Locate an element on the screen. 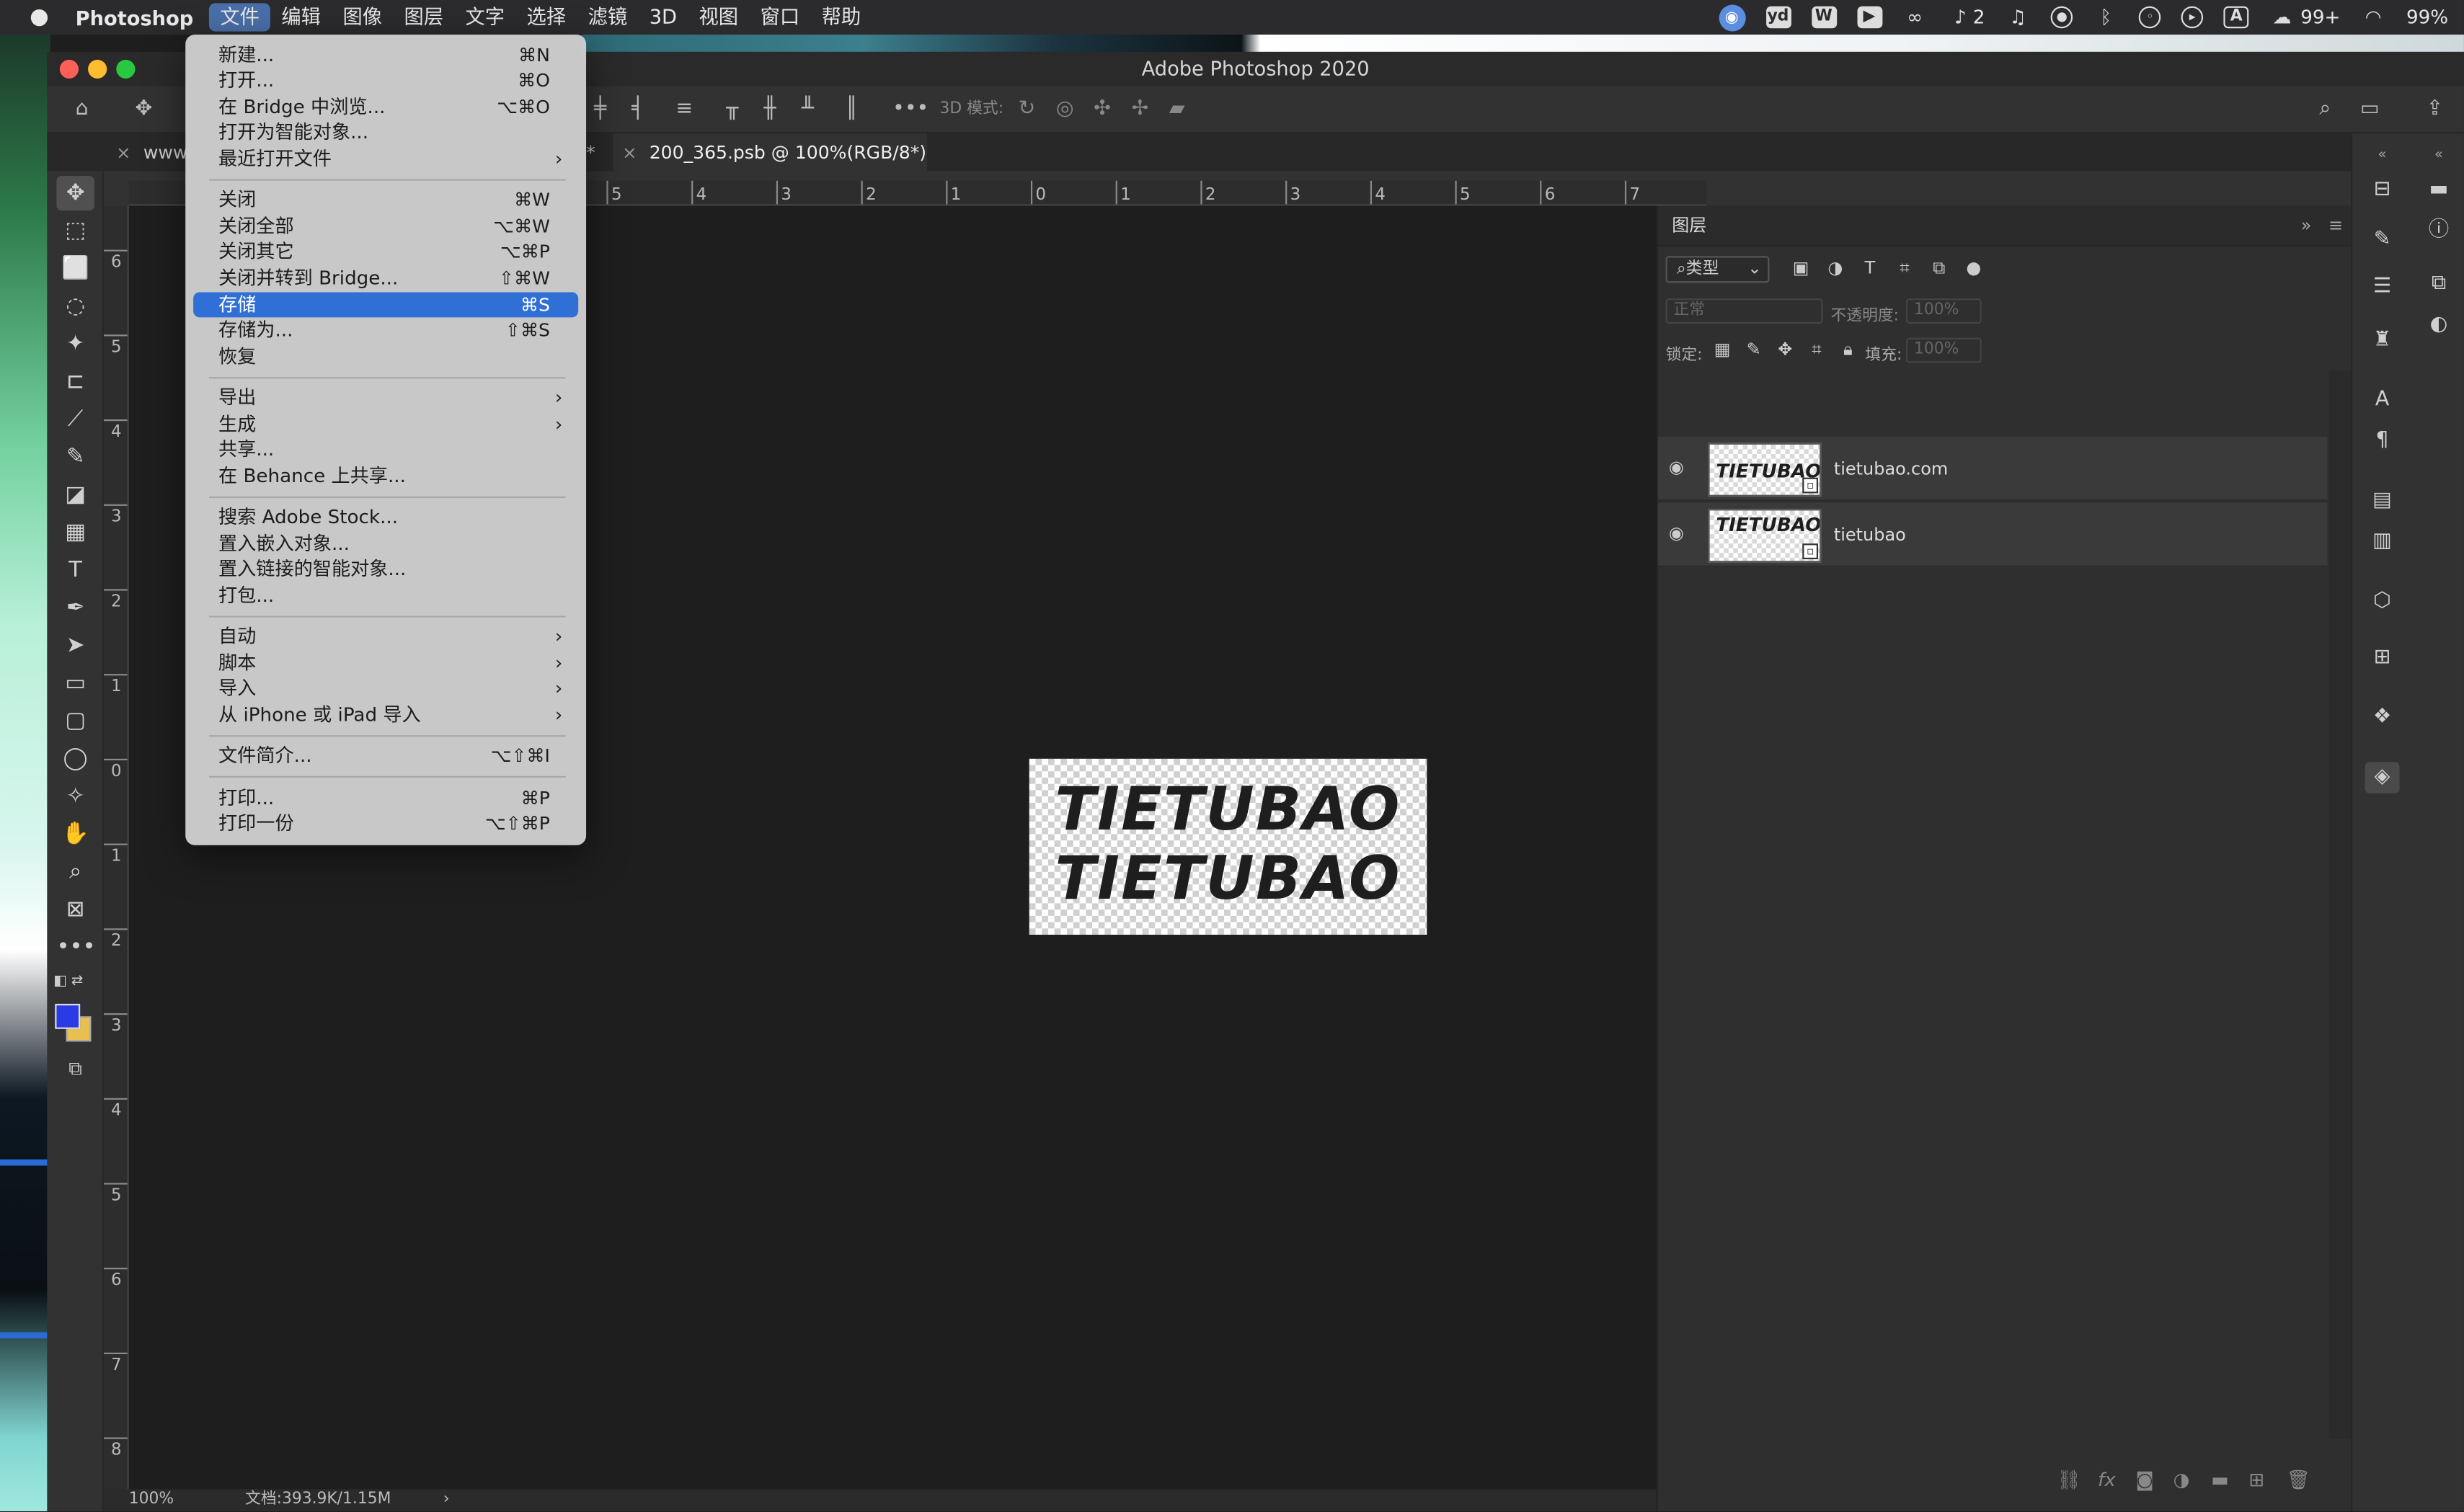 The image size is (2464, 1512). character-icon: A is located at coordinates (2382, 401).